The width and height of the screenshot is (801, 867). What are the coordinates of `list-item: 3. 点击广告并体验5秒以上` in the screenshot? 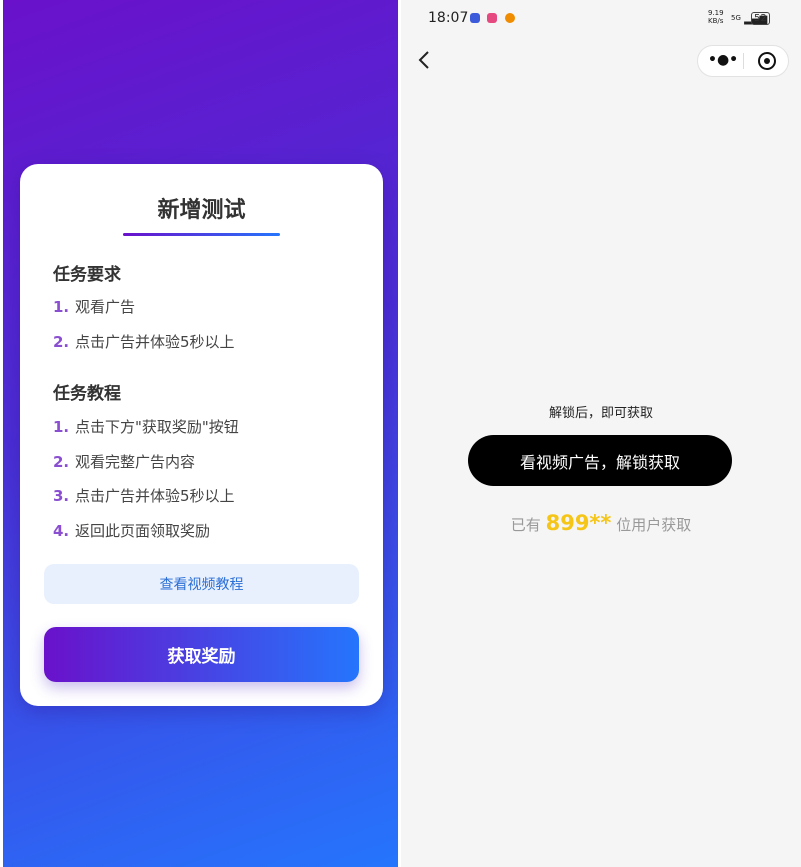 It's located at (144, 495).